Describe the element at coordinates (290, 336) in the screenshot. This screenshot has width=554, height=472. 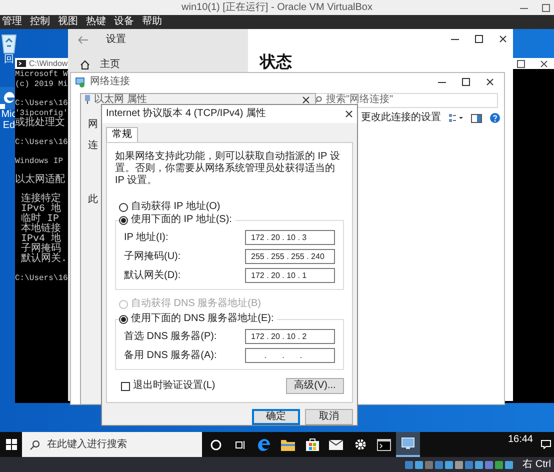
I see `ip-address-field: 172 . 20 . 10 . 2` at that location.